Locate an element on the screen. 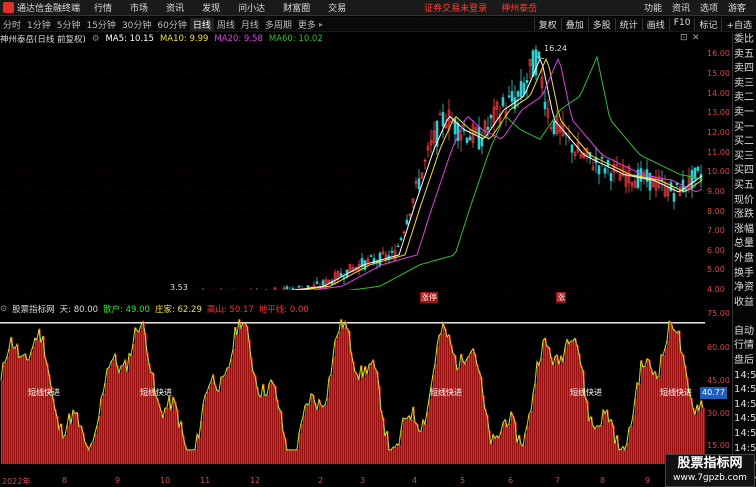 The image size is (756, 487). menu-ask: 问小达 is located at coordinates (251, 7).